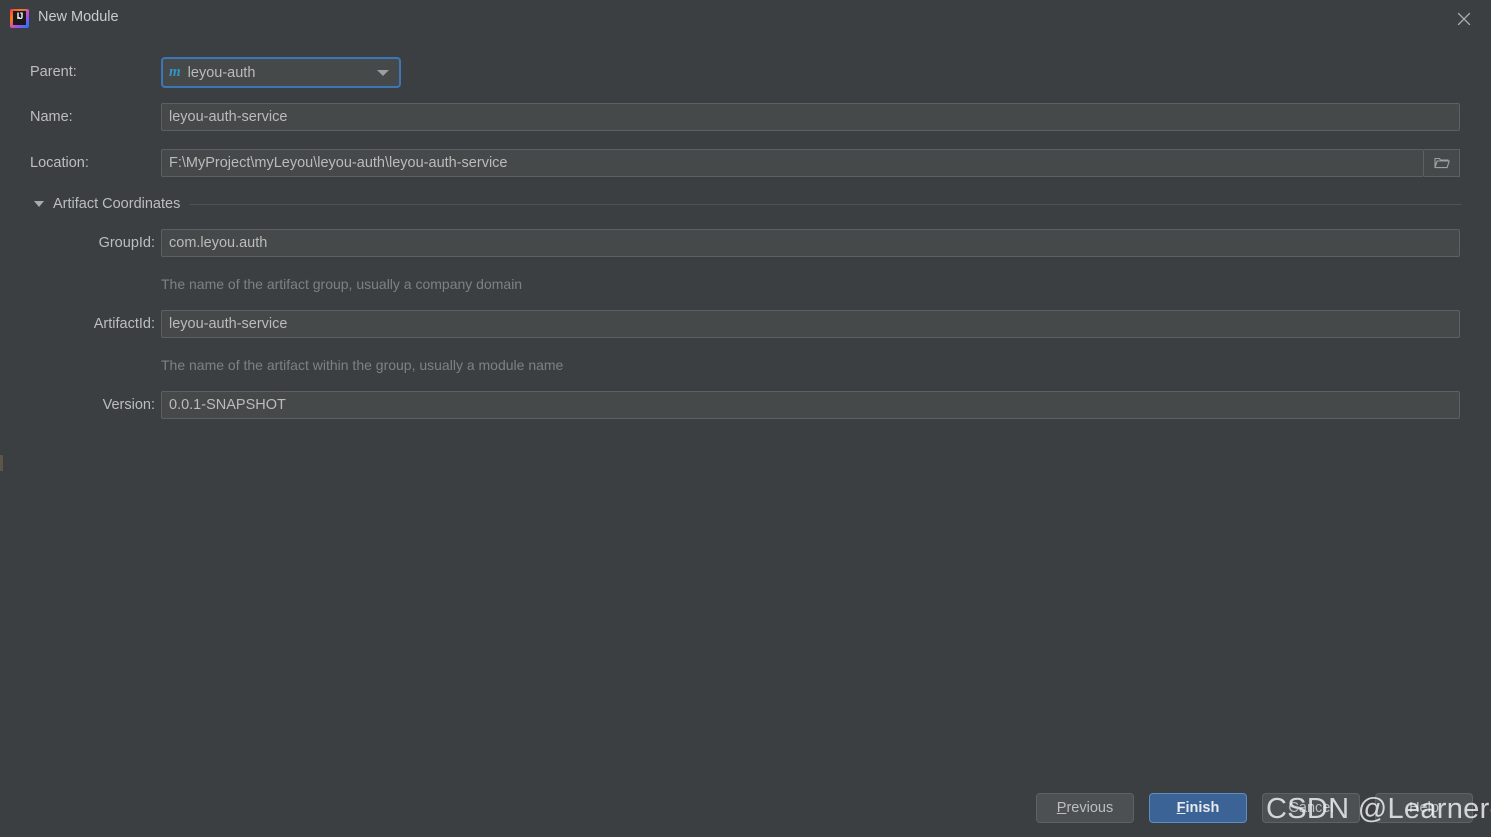  I want to click on section-divider, so click(826, 204).